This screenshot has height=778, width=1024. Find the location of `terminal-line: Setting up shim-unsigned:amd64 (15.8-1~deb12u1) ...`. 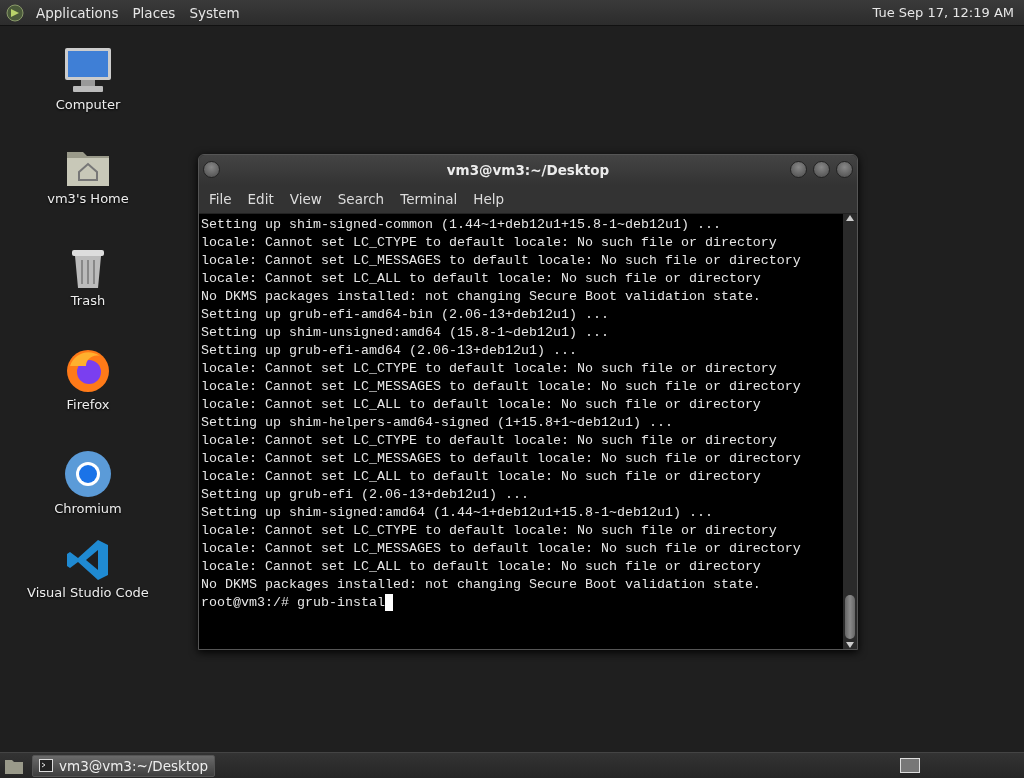

terminal-line: Setting up shim-unsigned:amd64 (15.8-1~deb12u1) ... is located at coordinates (405, 332).